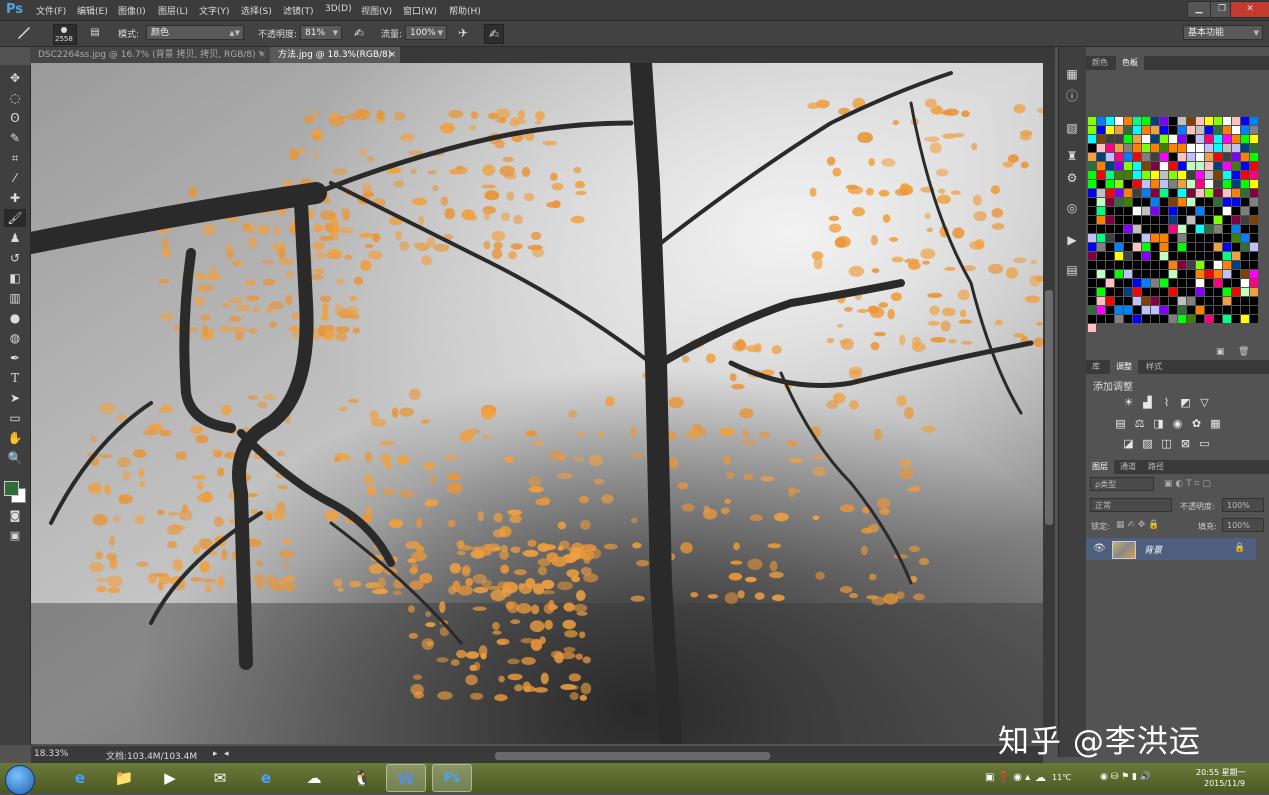  Describe the element at coordinates (632, 756) in the screenshot. I see `horizontal-scroll-thumb` at that location.